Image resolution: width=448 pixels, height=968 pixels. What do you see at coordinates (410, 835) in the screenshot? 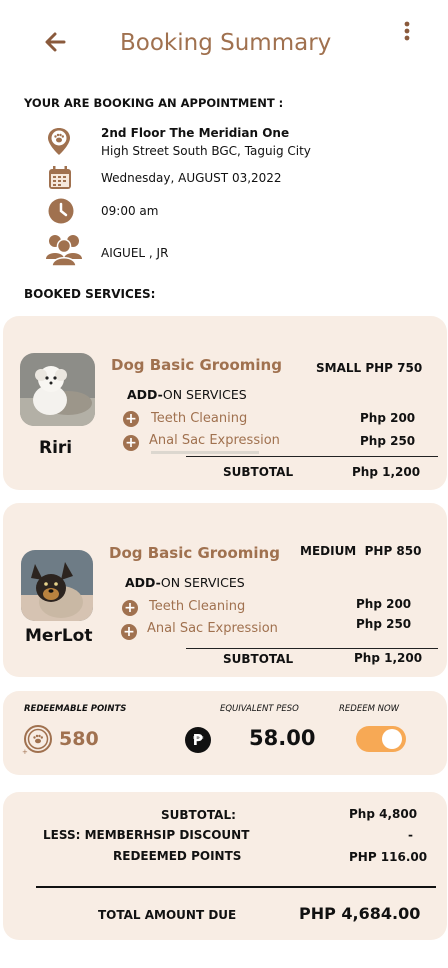
I see `membership-discount-value: -` at bounding box center [410, 835].